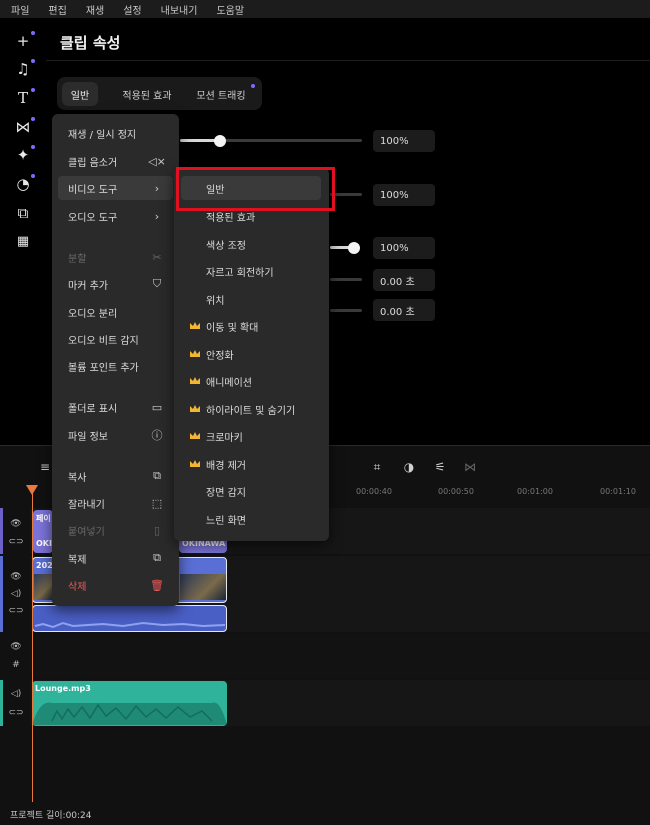 The width and height of the screenshot is (650, 825). Describe the element at coordinates (348, 60) in the screenshot. I see `panel-divider` at that location.